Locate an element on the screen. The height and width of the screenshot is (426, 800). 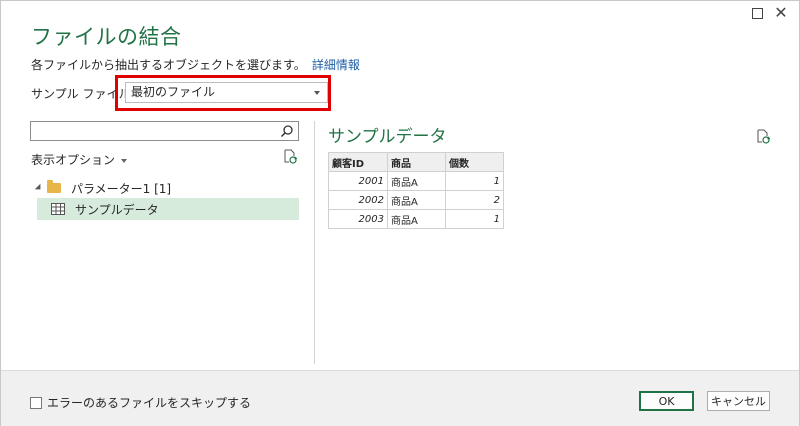
table-header-row: 顧客ID 商品 個数 is located at coordinates (416, 162).